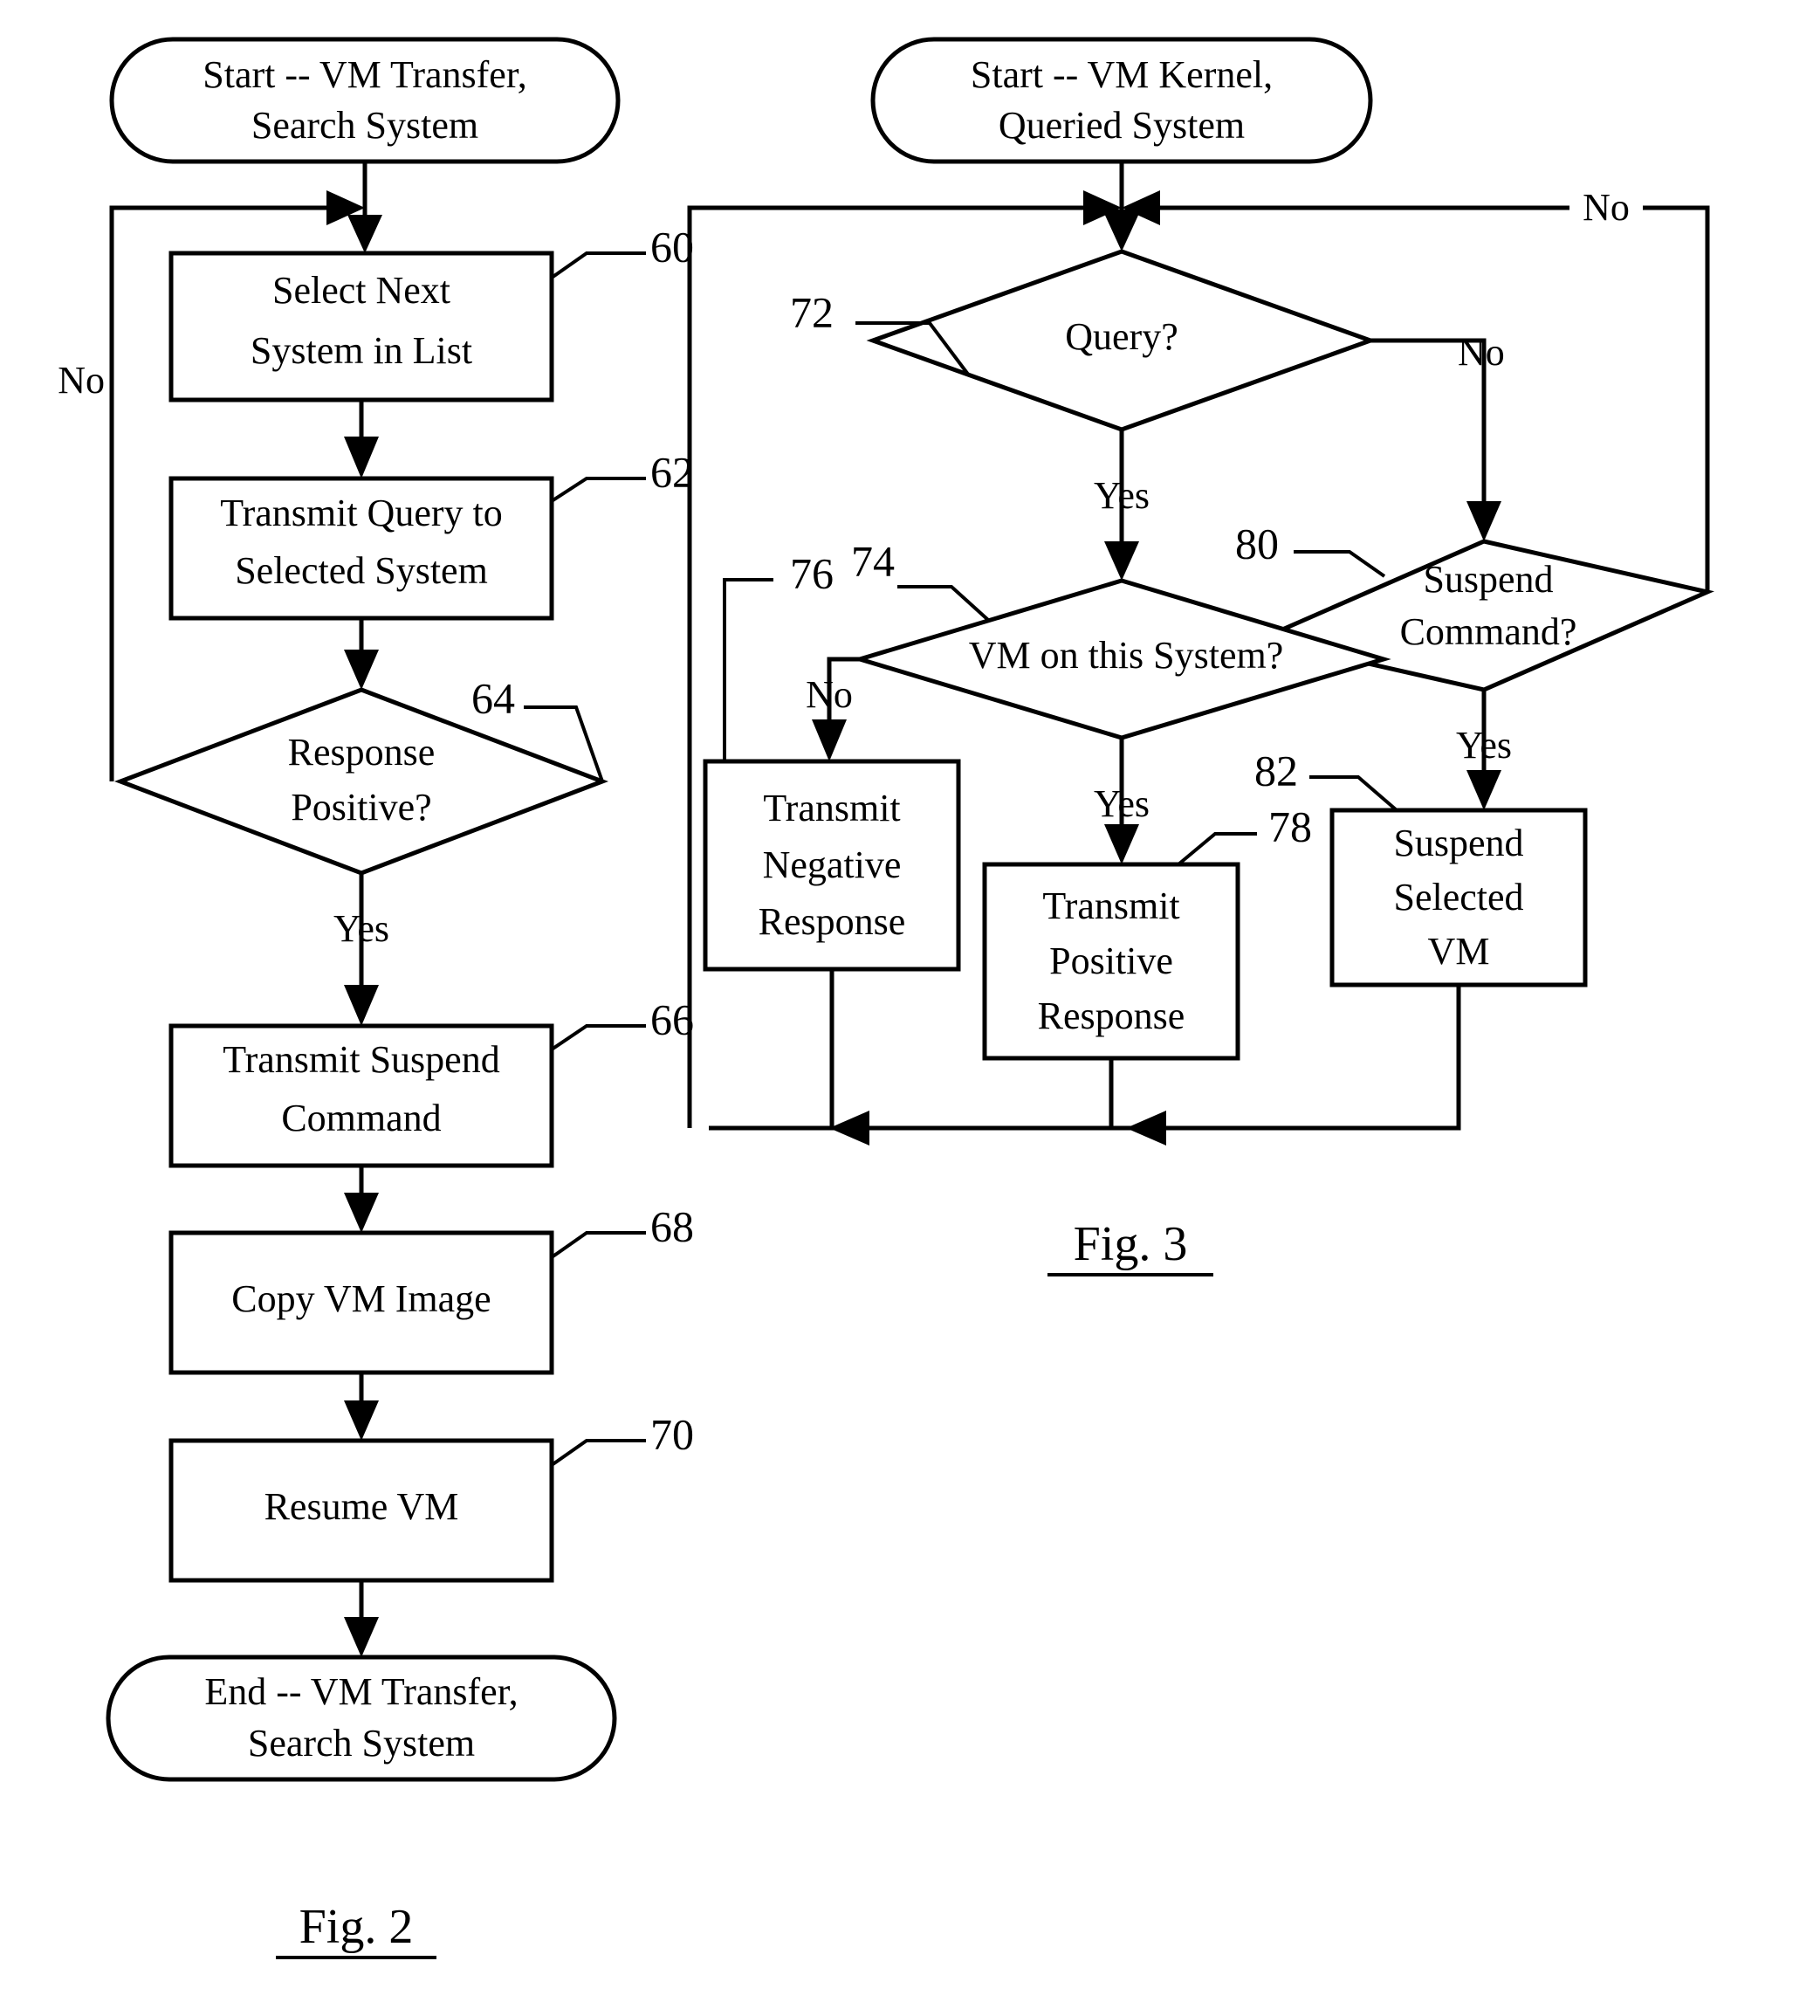 Image resolution: width=1820 pixels, height=2016 pixels. Describe the element at coordinates (1276, 771) in the screenshot. I see `fig3-ref-82: 82` at that location.